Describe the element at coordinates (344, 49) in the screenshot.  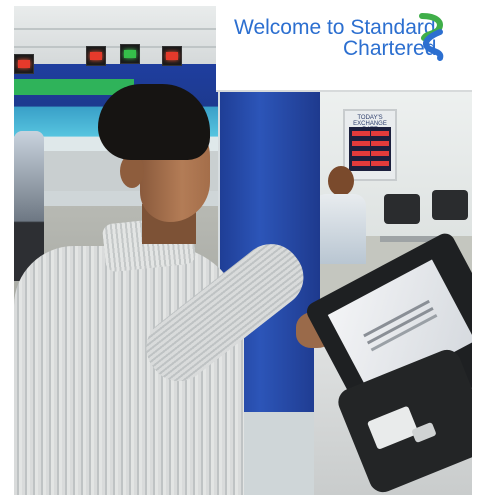
I see `welcome-sign: Welcome to Standard Chartered` at that location.